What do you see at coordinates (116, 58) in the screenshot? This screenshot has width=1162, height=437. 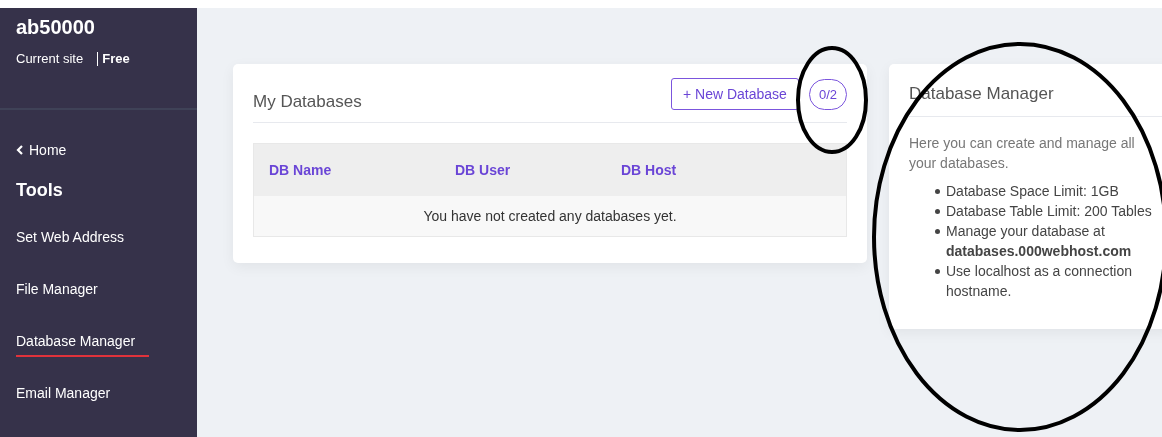 I see `plan-label: Free` at bounding box center [116, 58].